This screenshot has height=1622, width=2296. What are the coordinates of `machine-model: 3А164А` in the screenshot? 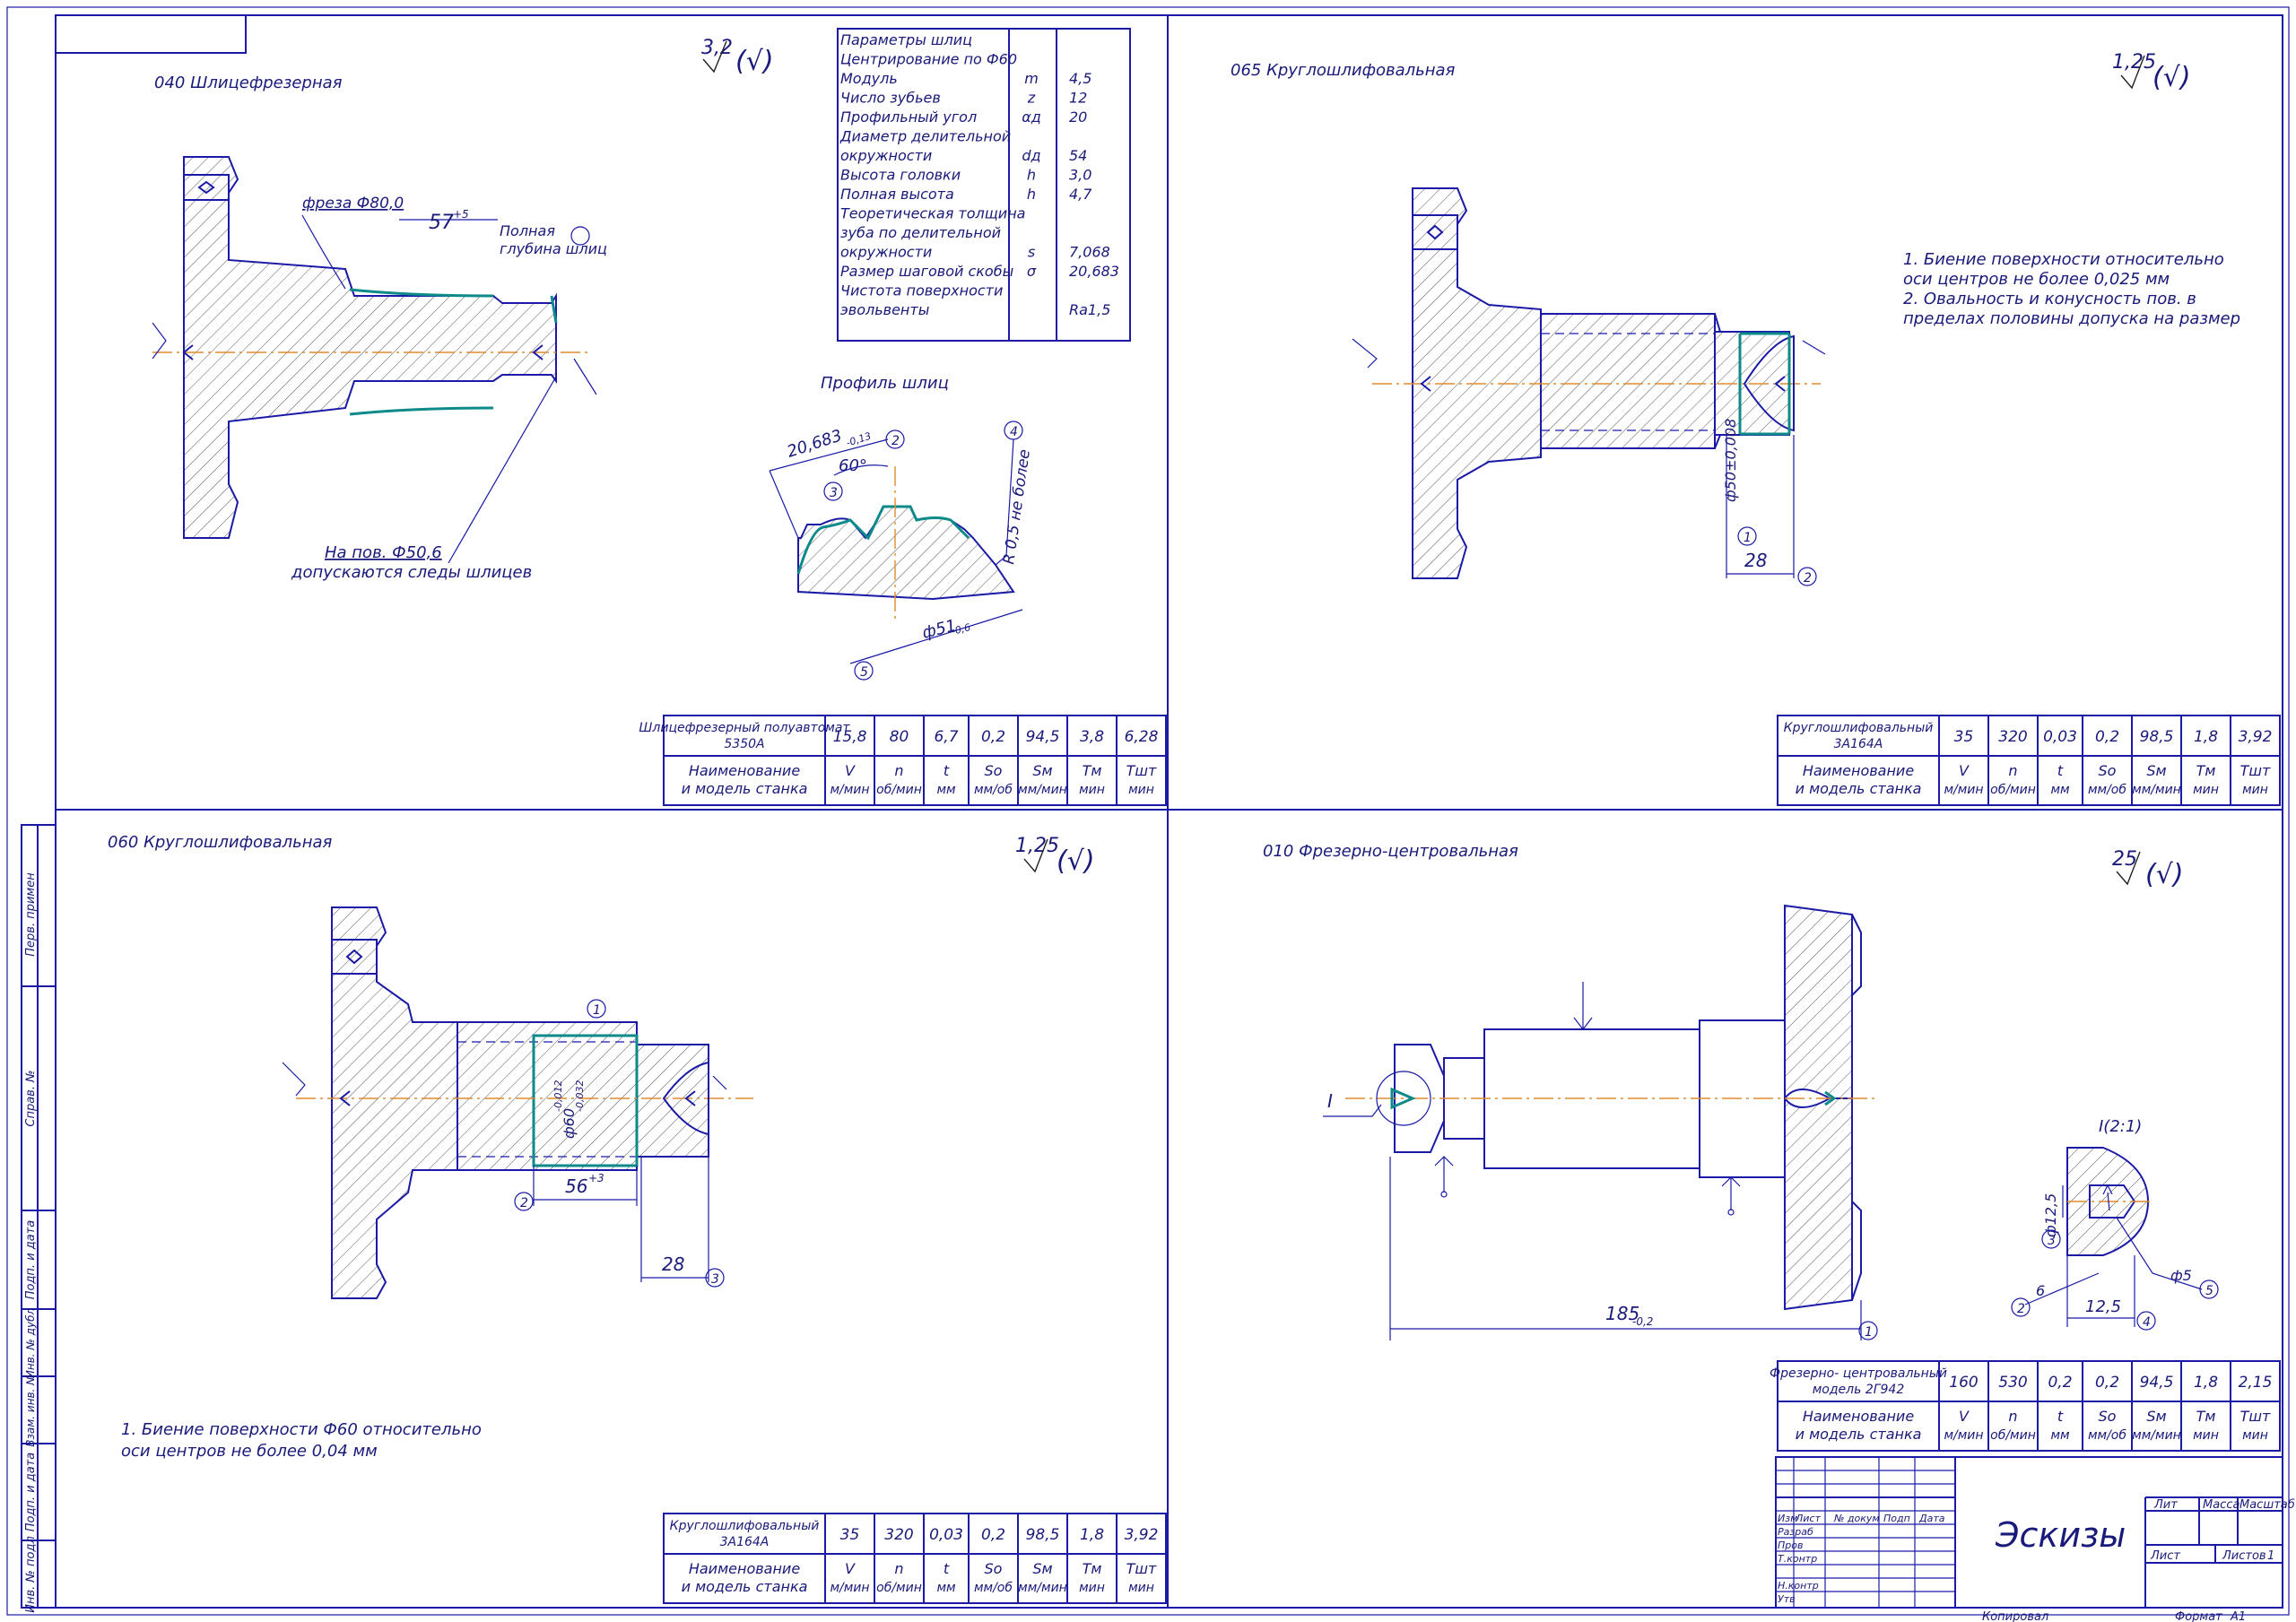 It's located at (1858, 744).